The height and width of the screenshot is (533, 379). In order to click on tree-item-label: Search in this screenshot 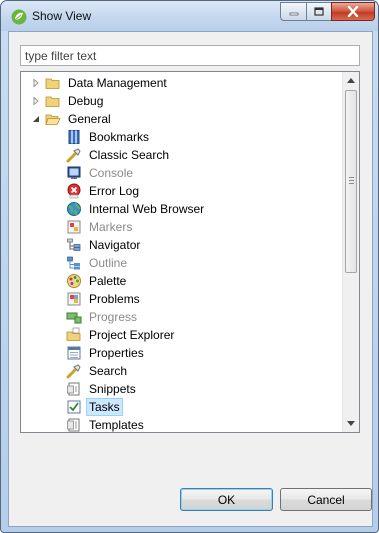, I will do `click(108, 371)`.